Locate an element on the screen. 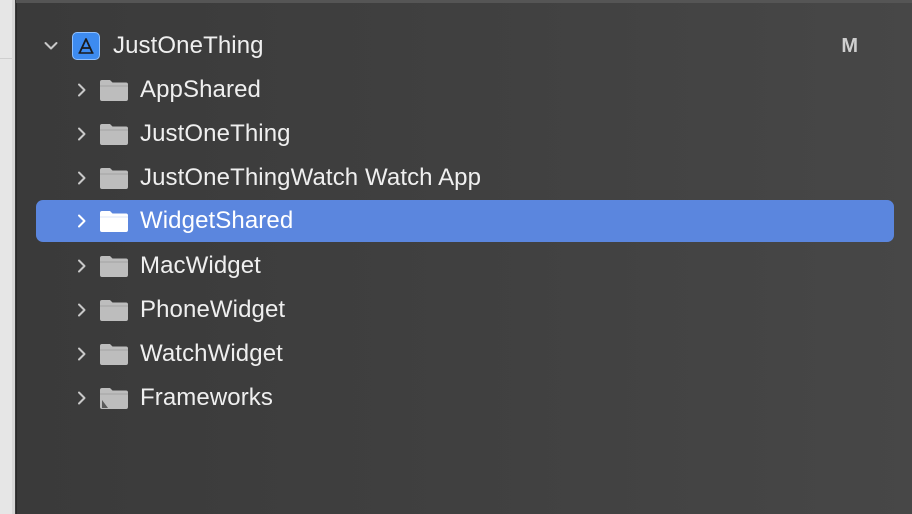  folder-row-macwidget: MacWidget is located at coordinates (465, 266).